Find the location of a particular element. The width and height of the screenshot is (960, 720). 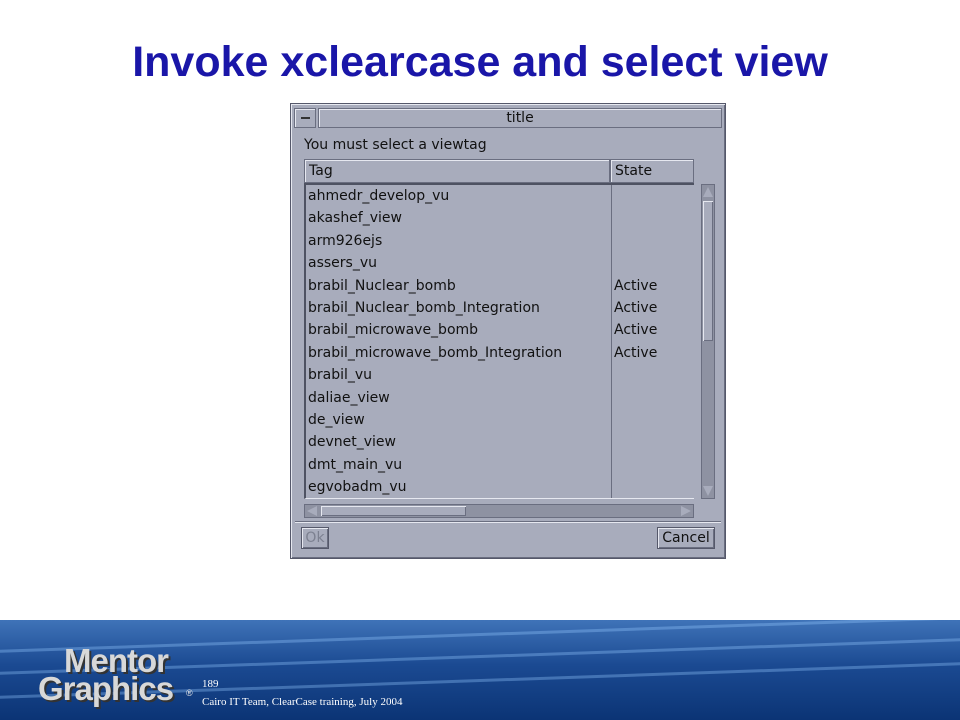

table-row: brabil_Nuclear_bomb Active is located at coordinates (500, 286).